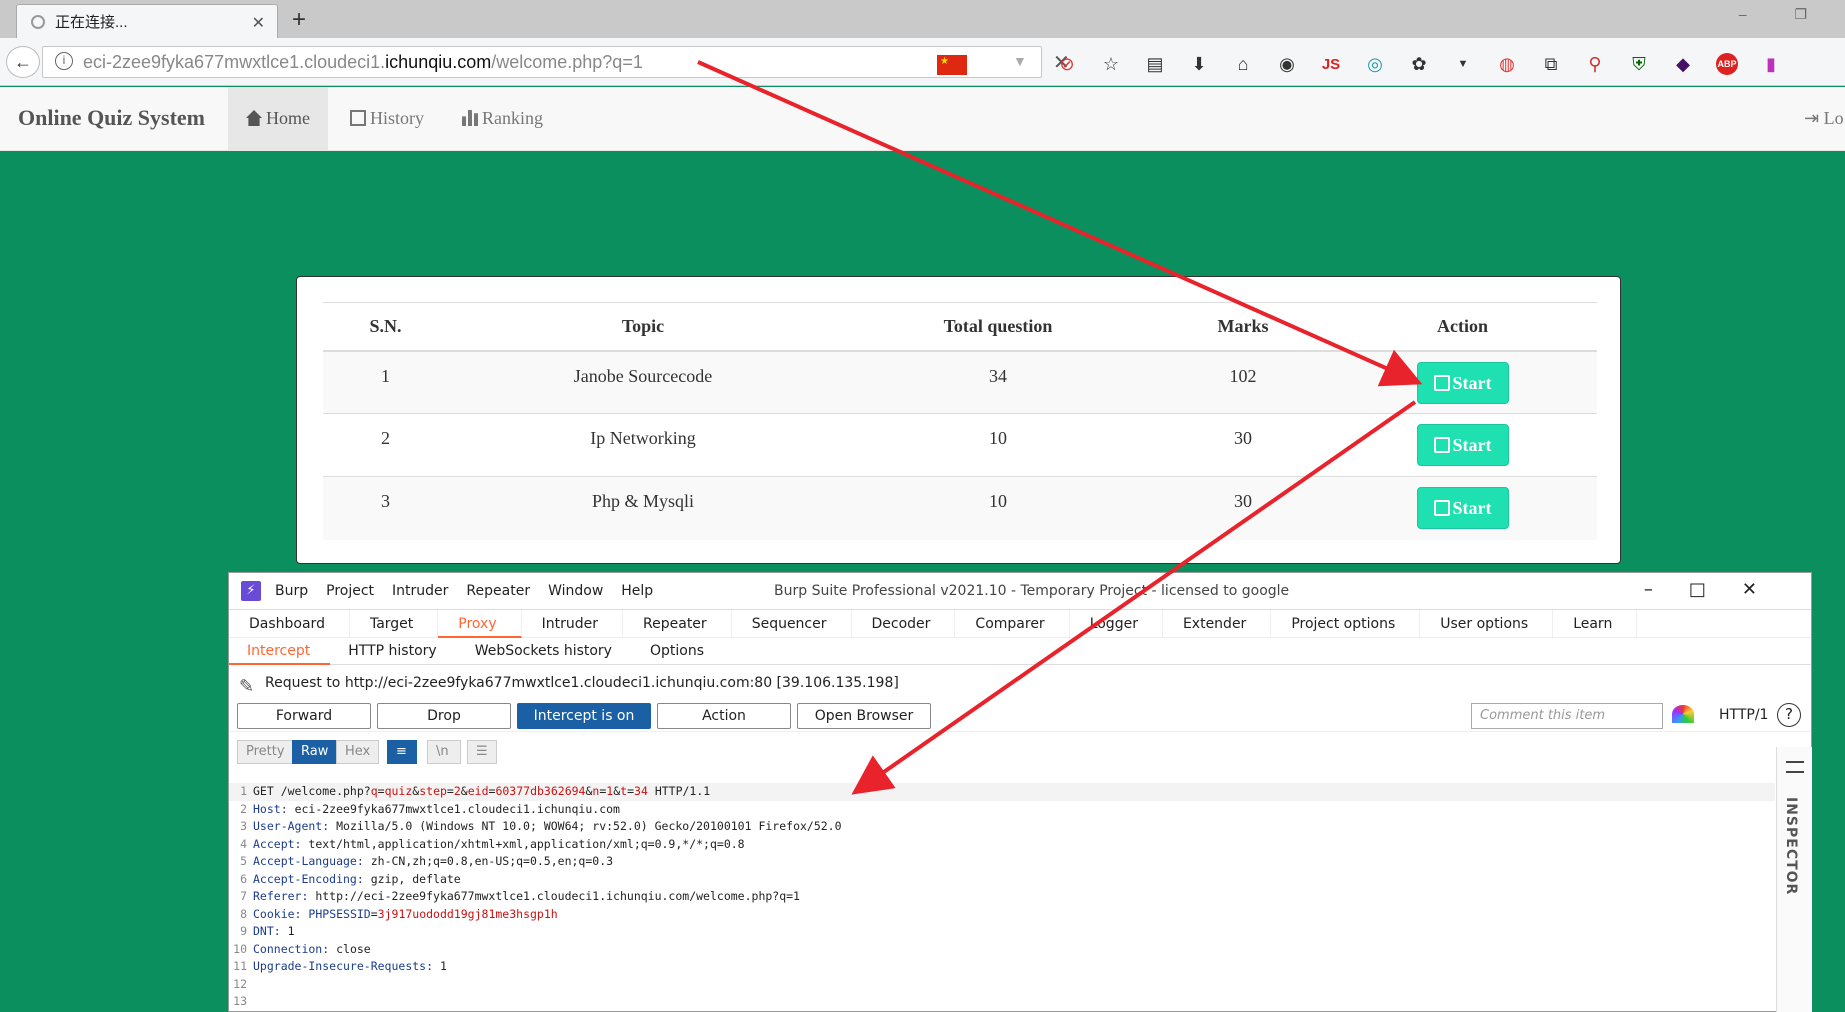 The image size is (1845, 1012). I want to click on toolbar-icons: ⊘ ☆ ▤ ⬇ ⌂ ◉ JS ◎ ✿ ▼ ◍ ⧉ ⚲ ⛨ ◆ ABP ▮, so click(1419, 64).